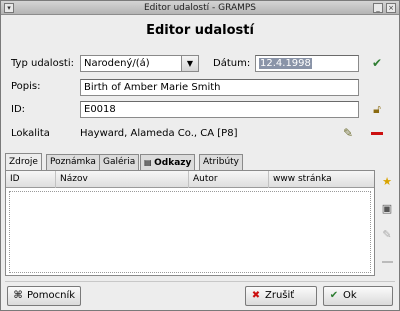 The width and height of the screenshot is (400, 311). What do you see at coordinates (122, 179) in the screenshot?
I see `column-title: Názov` at bounding box center [122, 179].